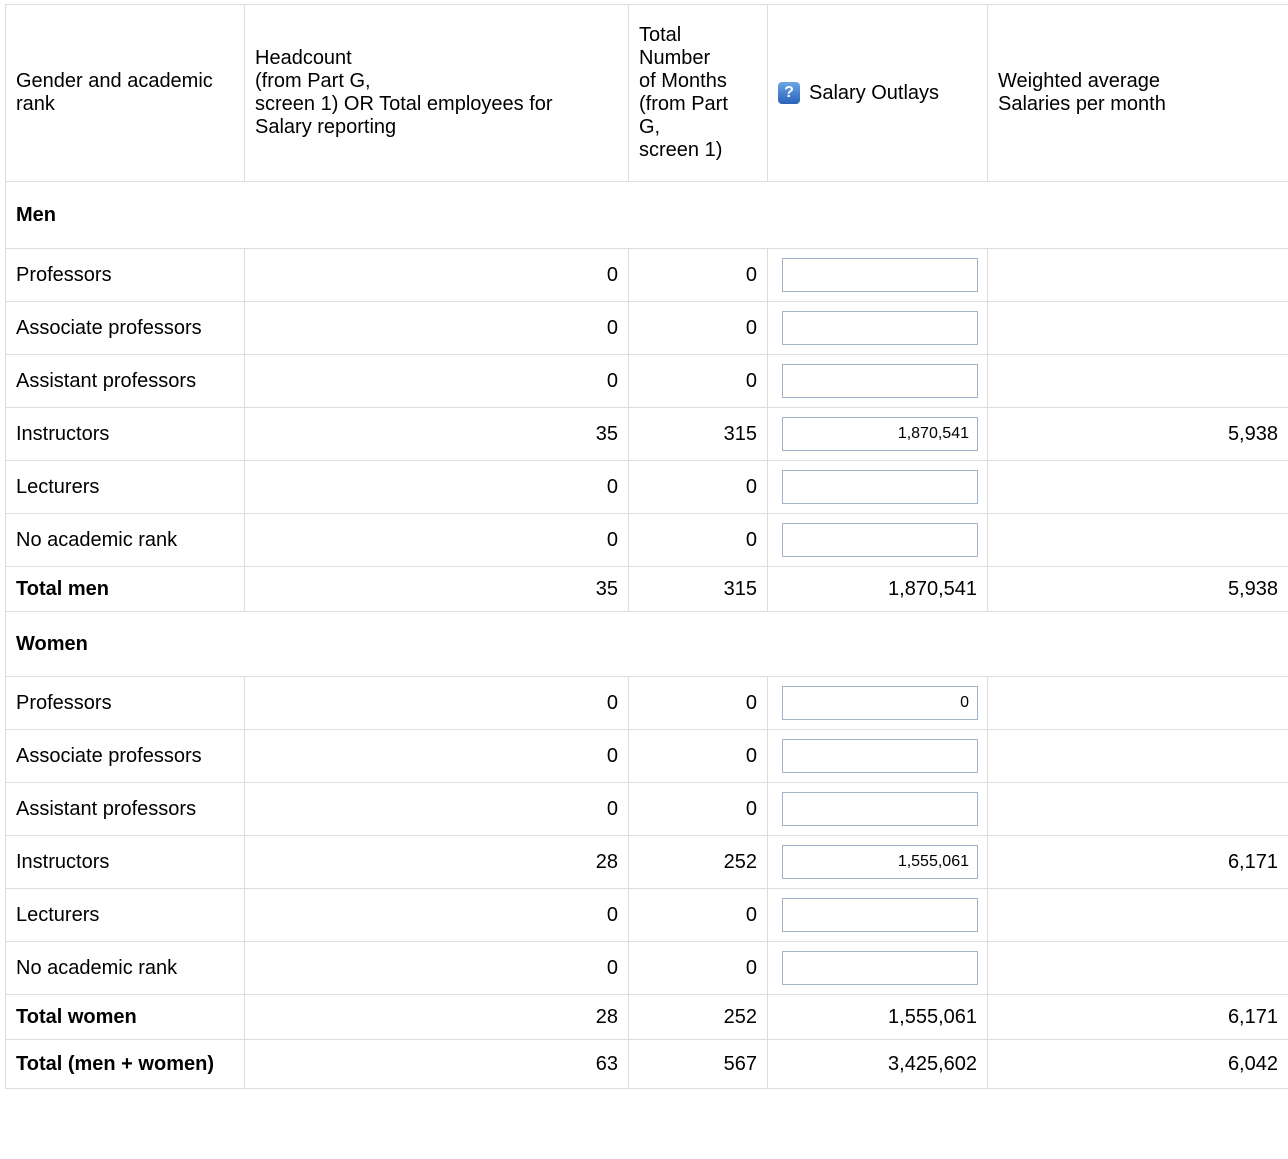  I want to click on header-months-line: G,, so click(650, 127).